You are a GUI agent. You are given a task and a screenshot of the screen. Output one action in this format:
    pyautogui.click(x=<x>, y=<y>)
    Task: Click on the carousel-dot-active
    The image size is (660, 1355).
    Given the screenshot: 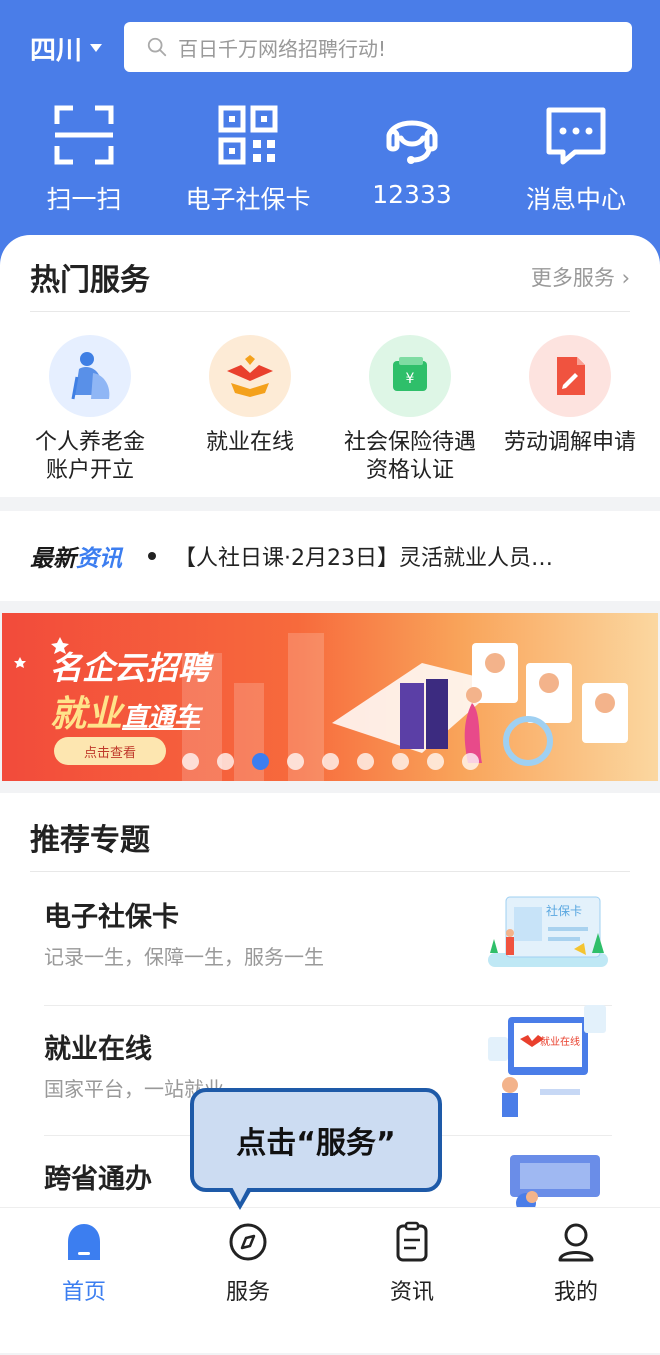 What is the action you would take?
    pyautogui.click(x=260, y=761)
    